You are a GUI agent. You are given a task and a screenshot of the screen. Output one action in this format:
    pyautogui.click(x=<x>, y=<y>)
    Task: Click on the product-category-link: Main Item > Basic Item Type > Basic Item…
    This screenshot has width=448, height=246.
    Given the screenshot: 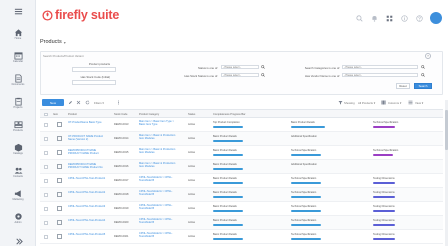 What is the action you would take?
    pyautogui.click(x=158, y=123)
    